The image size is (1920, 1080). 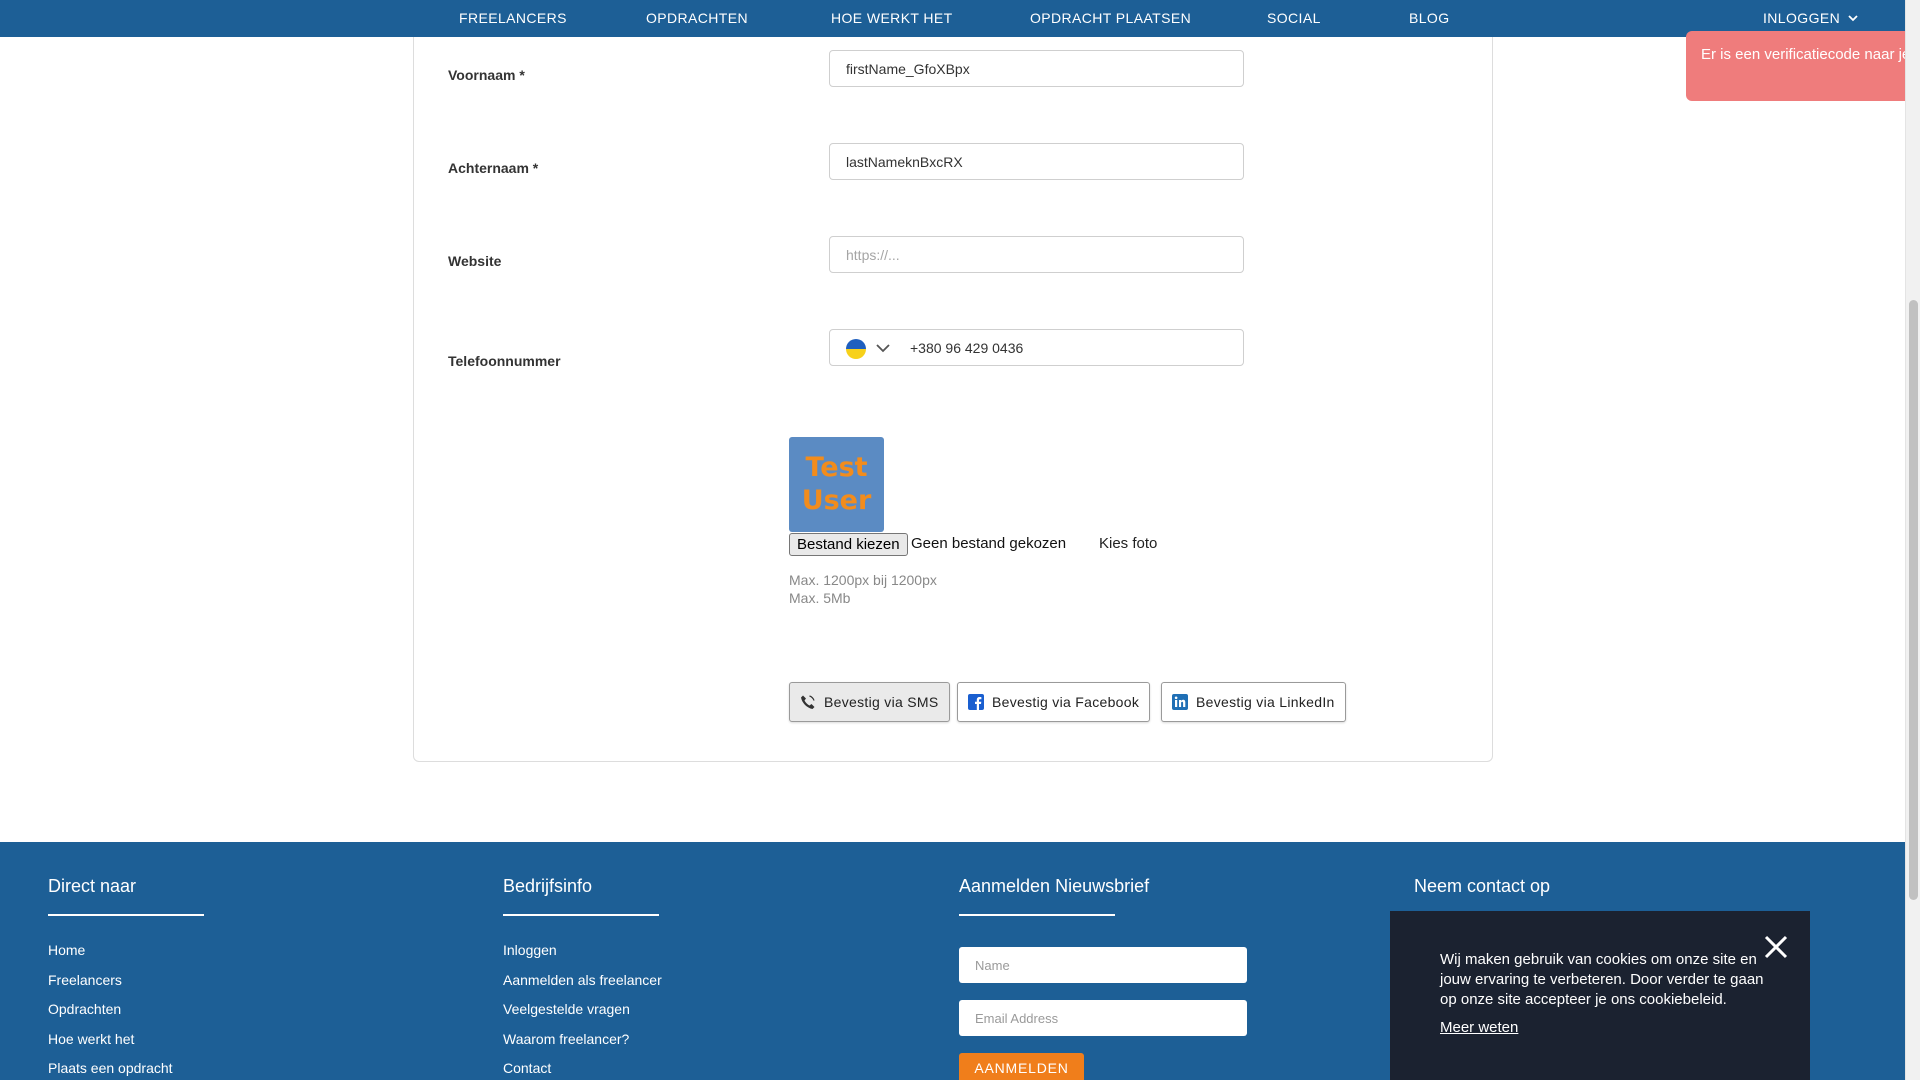 What do you see at coordinates (820, 598) in the screenshot?
I see `weight-hint: Max. 5Mb` at bounding box center [820, 598].